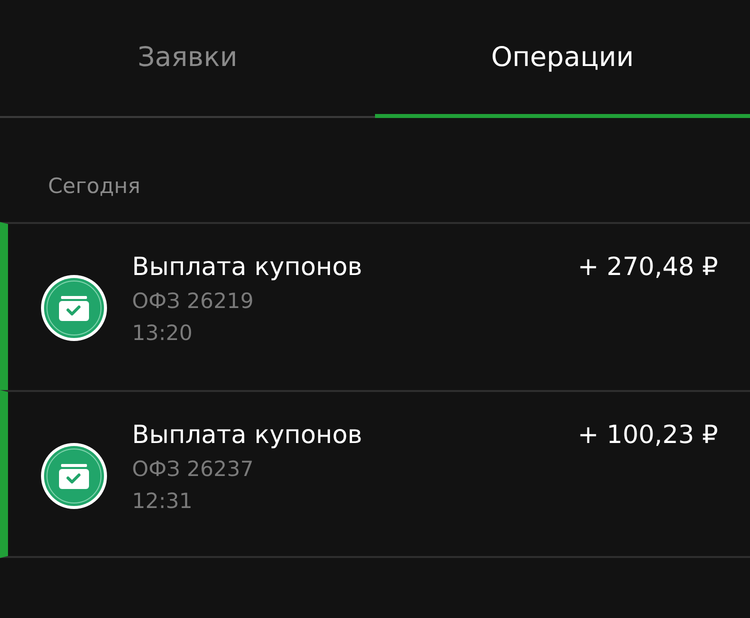  Describe the element at coordinates (94, 186) in the screenshot. I see `section-title: Сегодня` at that location.